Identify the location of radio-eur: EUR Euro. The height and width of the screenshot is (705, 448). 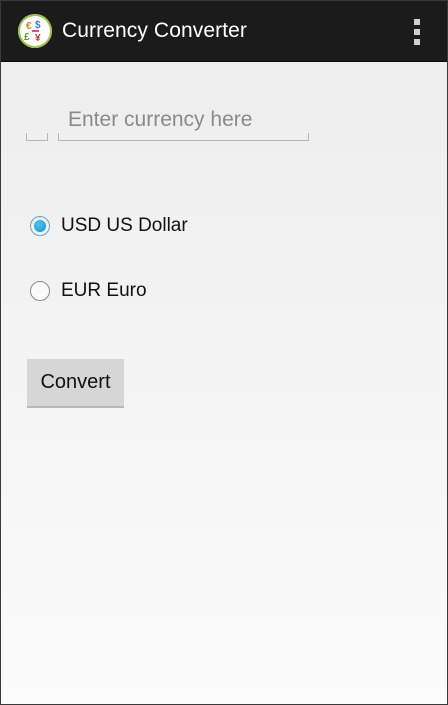
(88, 291).